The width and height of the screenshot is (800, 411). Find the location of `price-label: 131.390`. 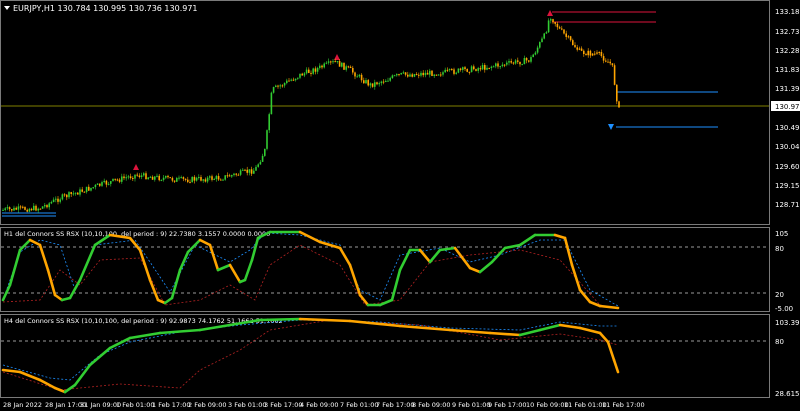

price-label: 131.390 is located at coordinates (787, 89).